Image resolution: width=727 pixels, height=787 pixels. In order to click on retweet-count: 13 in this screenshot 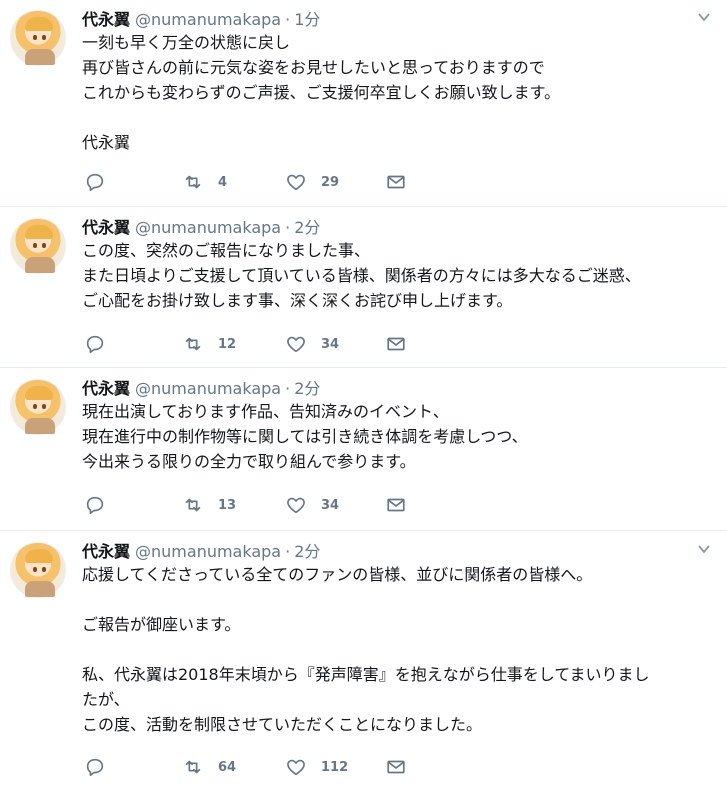, I will do `click(227, 505)`.